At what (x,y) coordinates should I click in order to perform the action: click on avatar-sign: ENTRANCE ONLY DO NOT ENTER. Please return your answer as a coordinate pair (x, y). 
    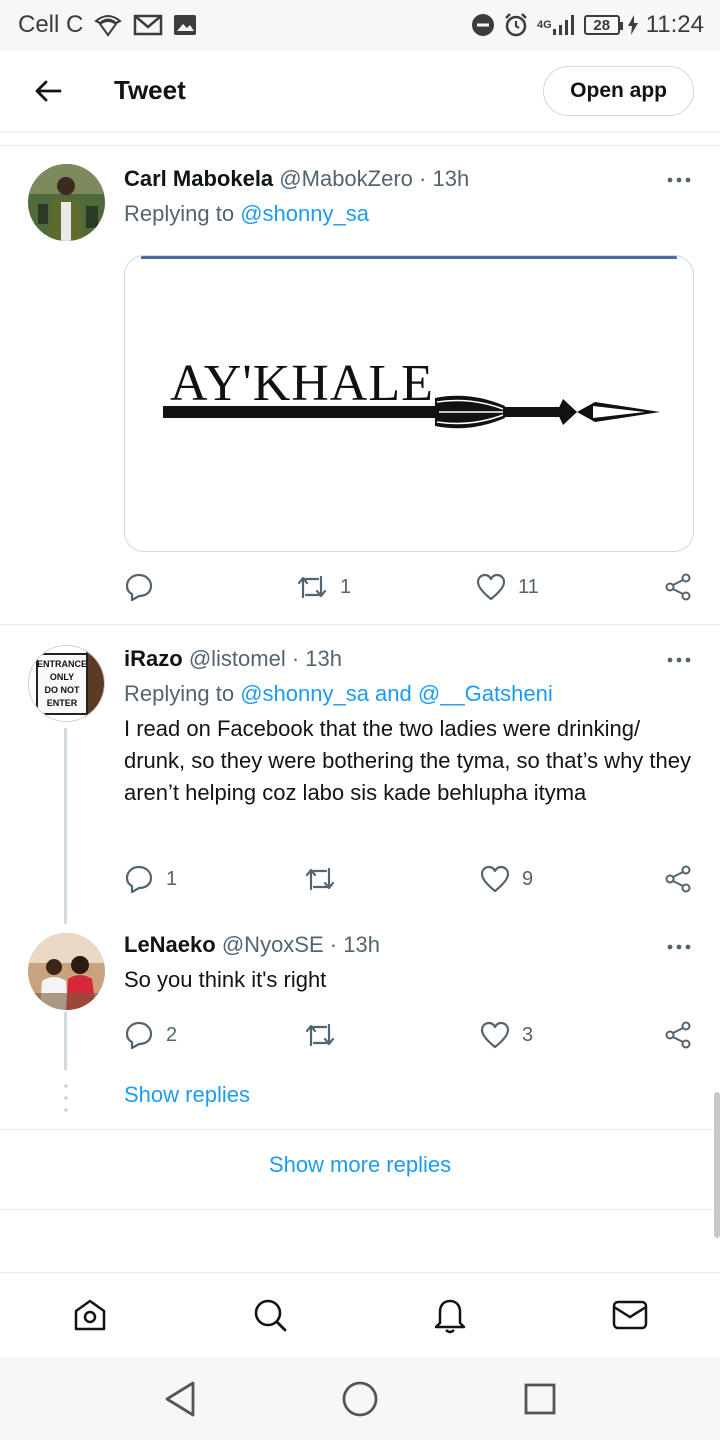
    Looking at the image, I should click on (62, 684).